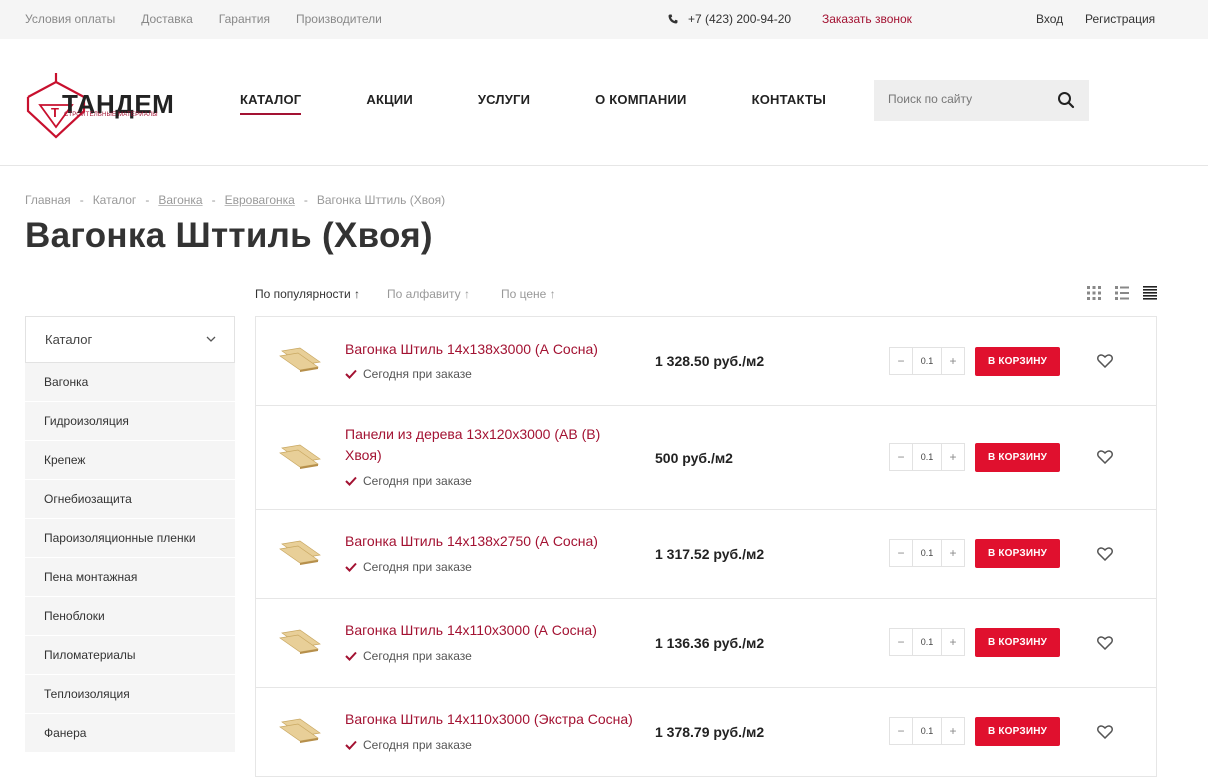 This screenshot has width=1208, height=783. I want to click on product-price: 1 378.79 руб./м2, so click(710, 732).